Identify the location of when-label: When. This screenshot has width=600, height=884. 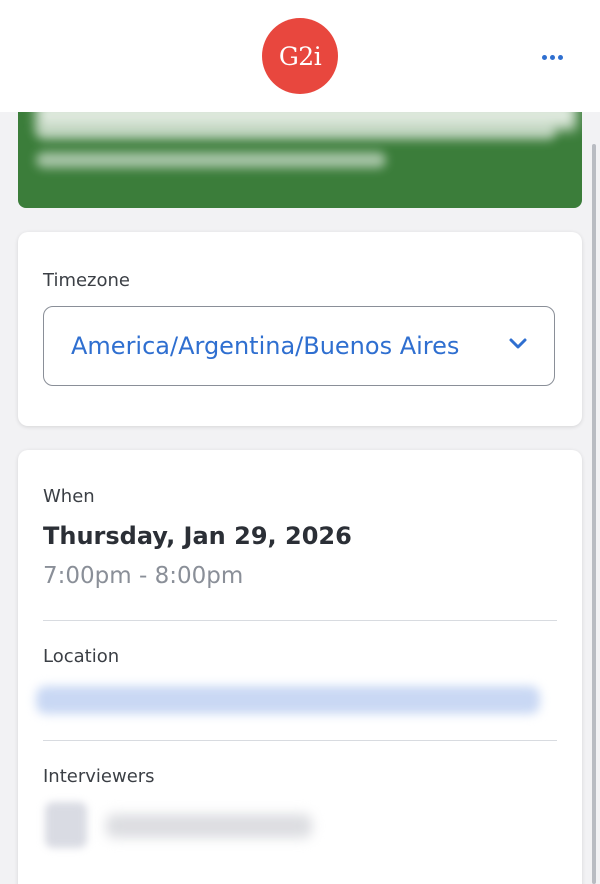
(69, 496).